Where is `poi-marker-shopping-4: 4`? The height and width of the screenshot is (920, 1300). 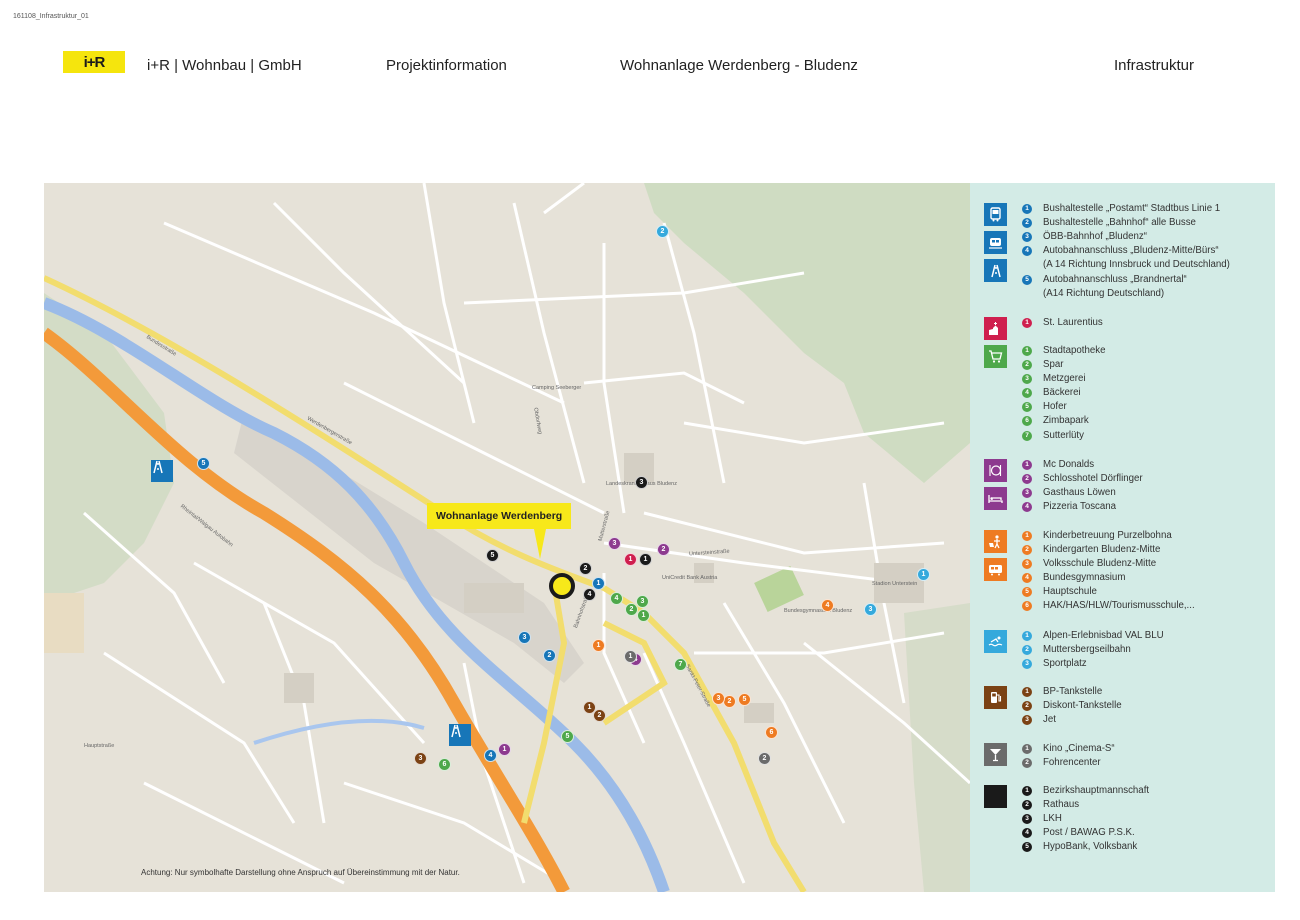
poi-marker-shopping-4: 4 is located at coordinates (616, 598).